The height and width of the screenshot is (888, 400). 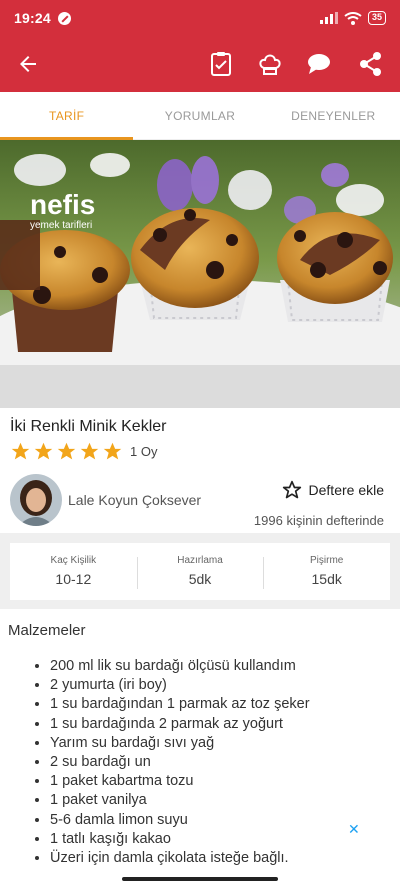 What do you see at coordinates (270, 64) in the screenshot?
I see `chef-hat-icon` at bounding box center [270, 64].